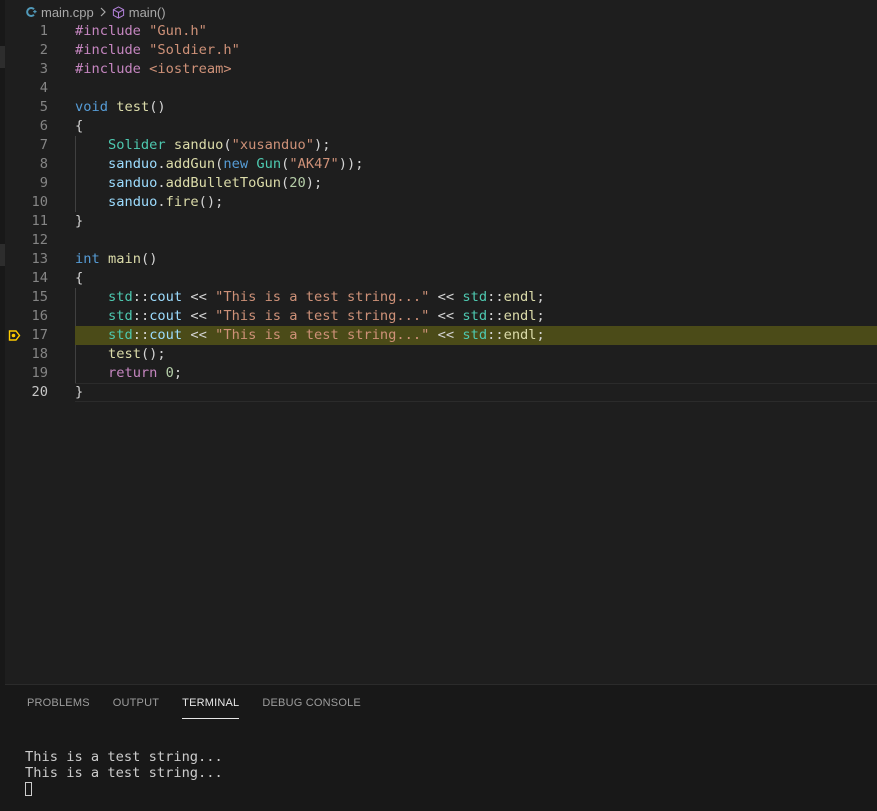 Image resolution: width=877 pixels, height=811 pixels. I want to click on code-token: "AK47", so click(314, 164).